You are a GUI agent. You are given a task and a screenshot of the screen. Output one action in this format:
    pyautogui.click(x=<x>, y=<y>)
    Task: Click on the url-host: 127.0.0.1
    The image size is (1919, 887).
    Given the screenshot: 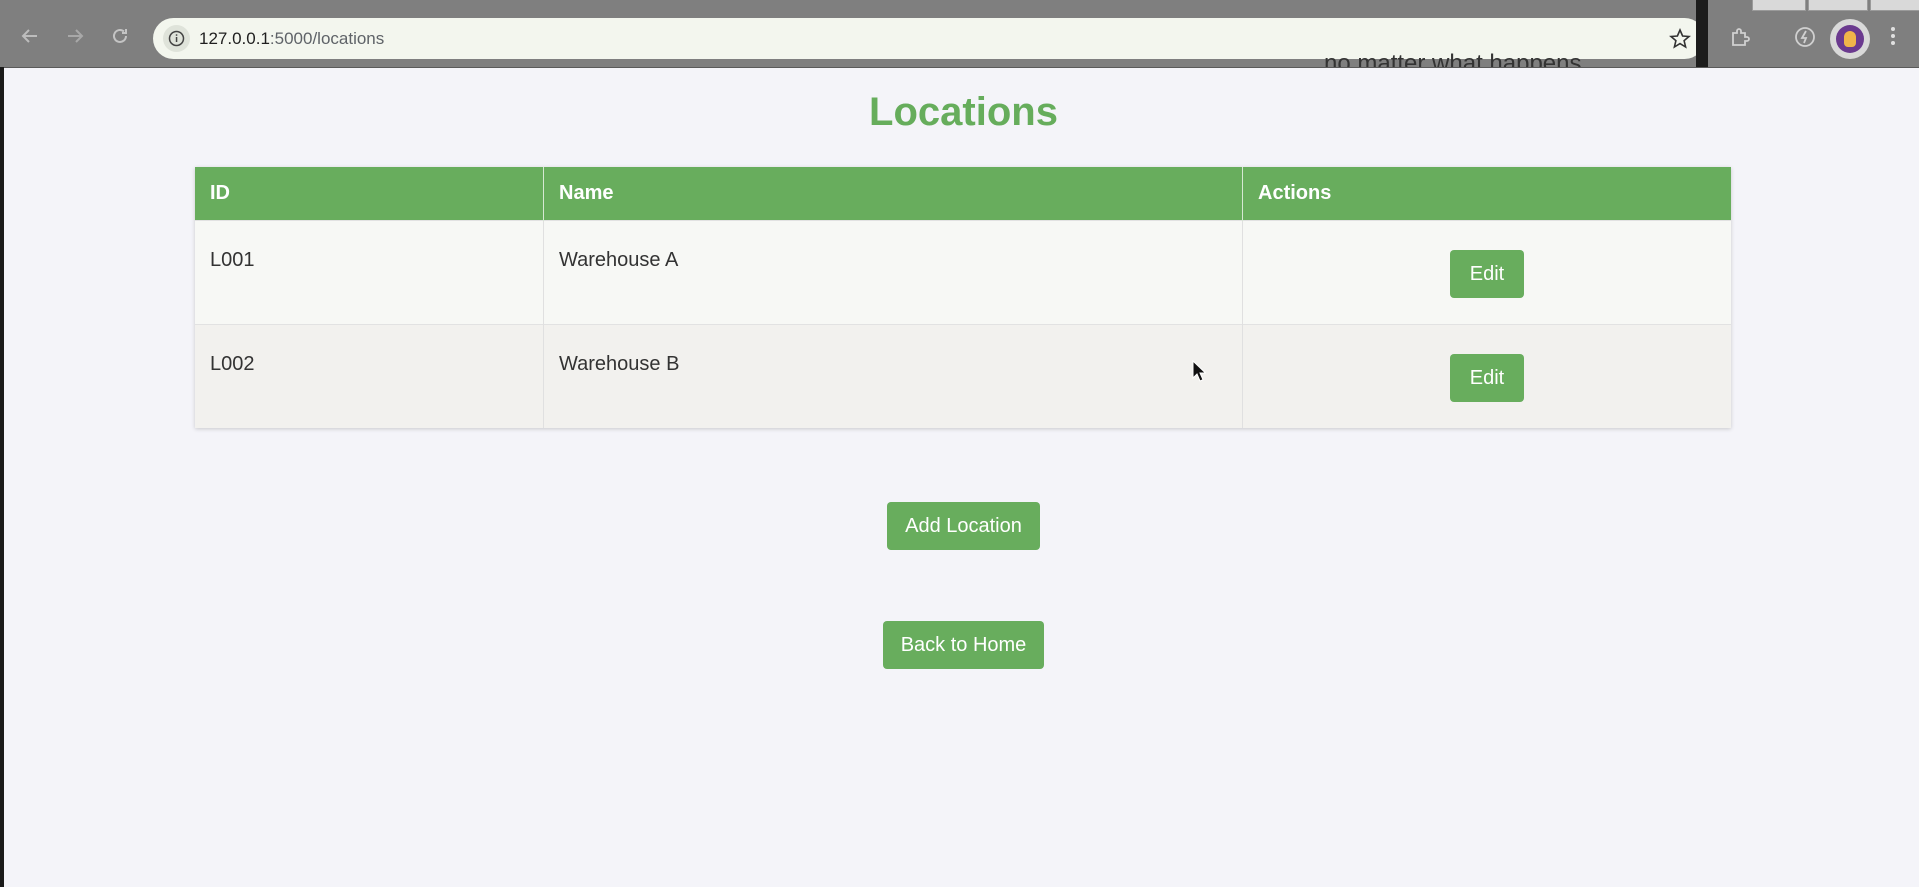 What is the action you would take?
    pyautogui.click(x=234, y=38)
    